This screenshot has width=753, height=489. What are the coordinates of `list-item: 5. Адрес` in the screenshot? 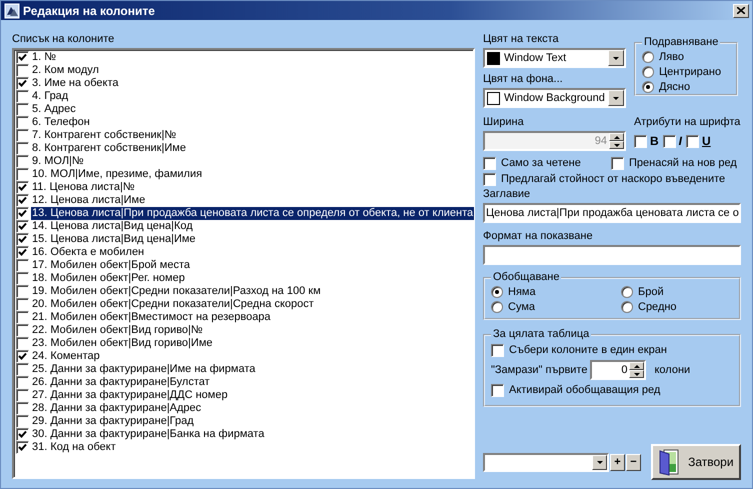 It's located at (54, 109).